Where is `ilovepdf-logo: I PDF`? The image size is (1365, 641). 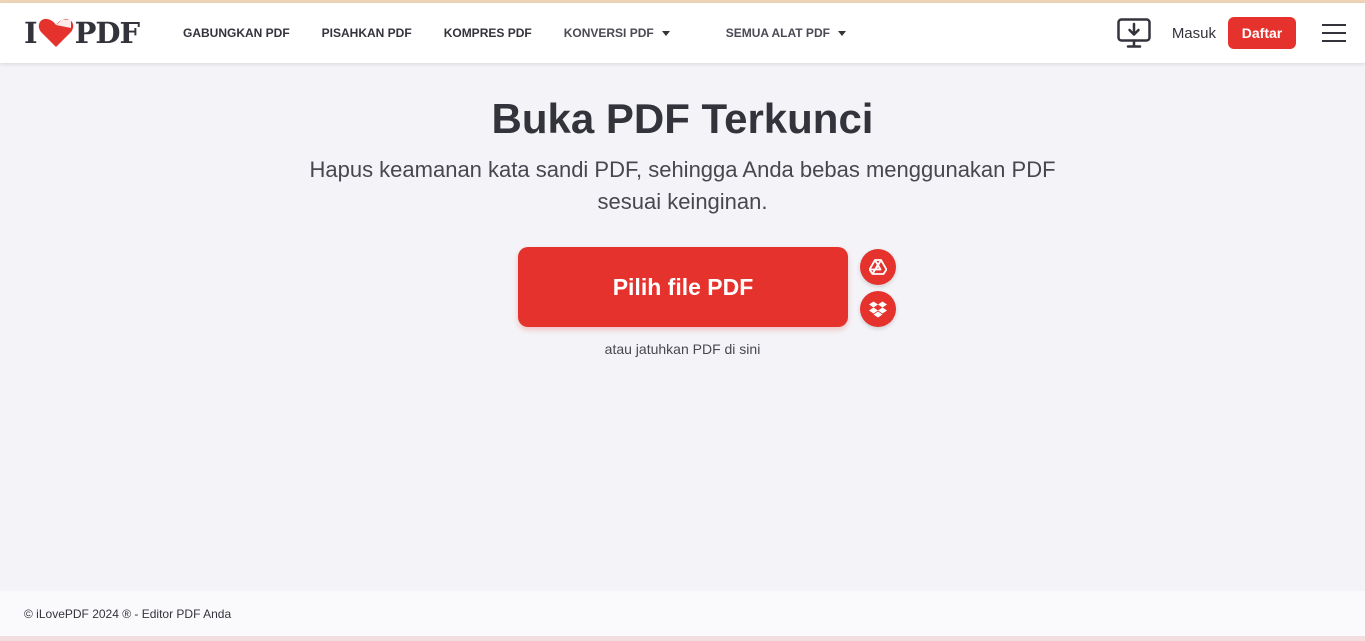
ilovepdf-logo: I PDF is located at coordinates (82, 33).